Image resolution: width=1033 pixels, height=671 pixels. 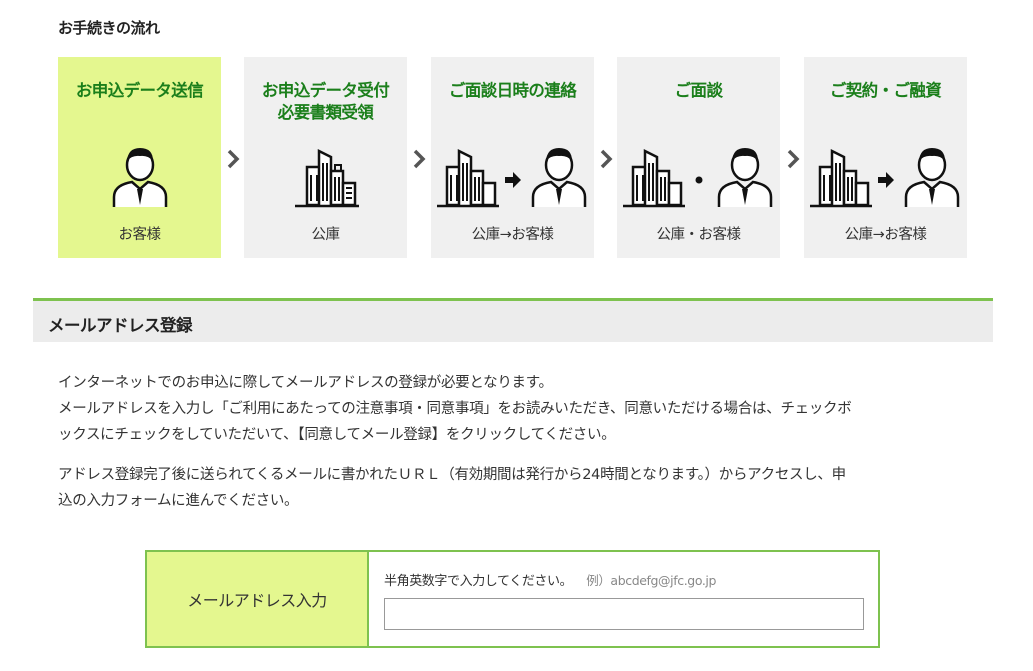 I want to click on step-label: お客様, so click(x=140, y=235).